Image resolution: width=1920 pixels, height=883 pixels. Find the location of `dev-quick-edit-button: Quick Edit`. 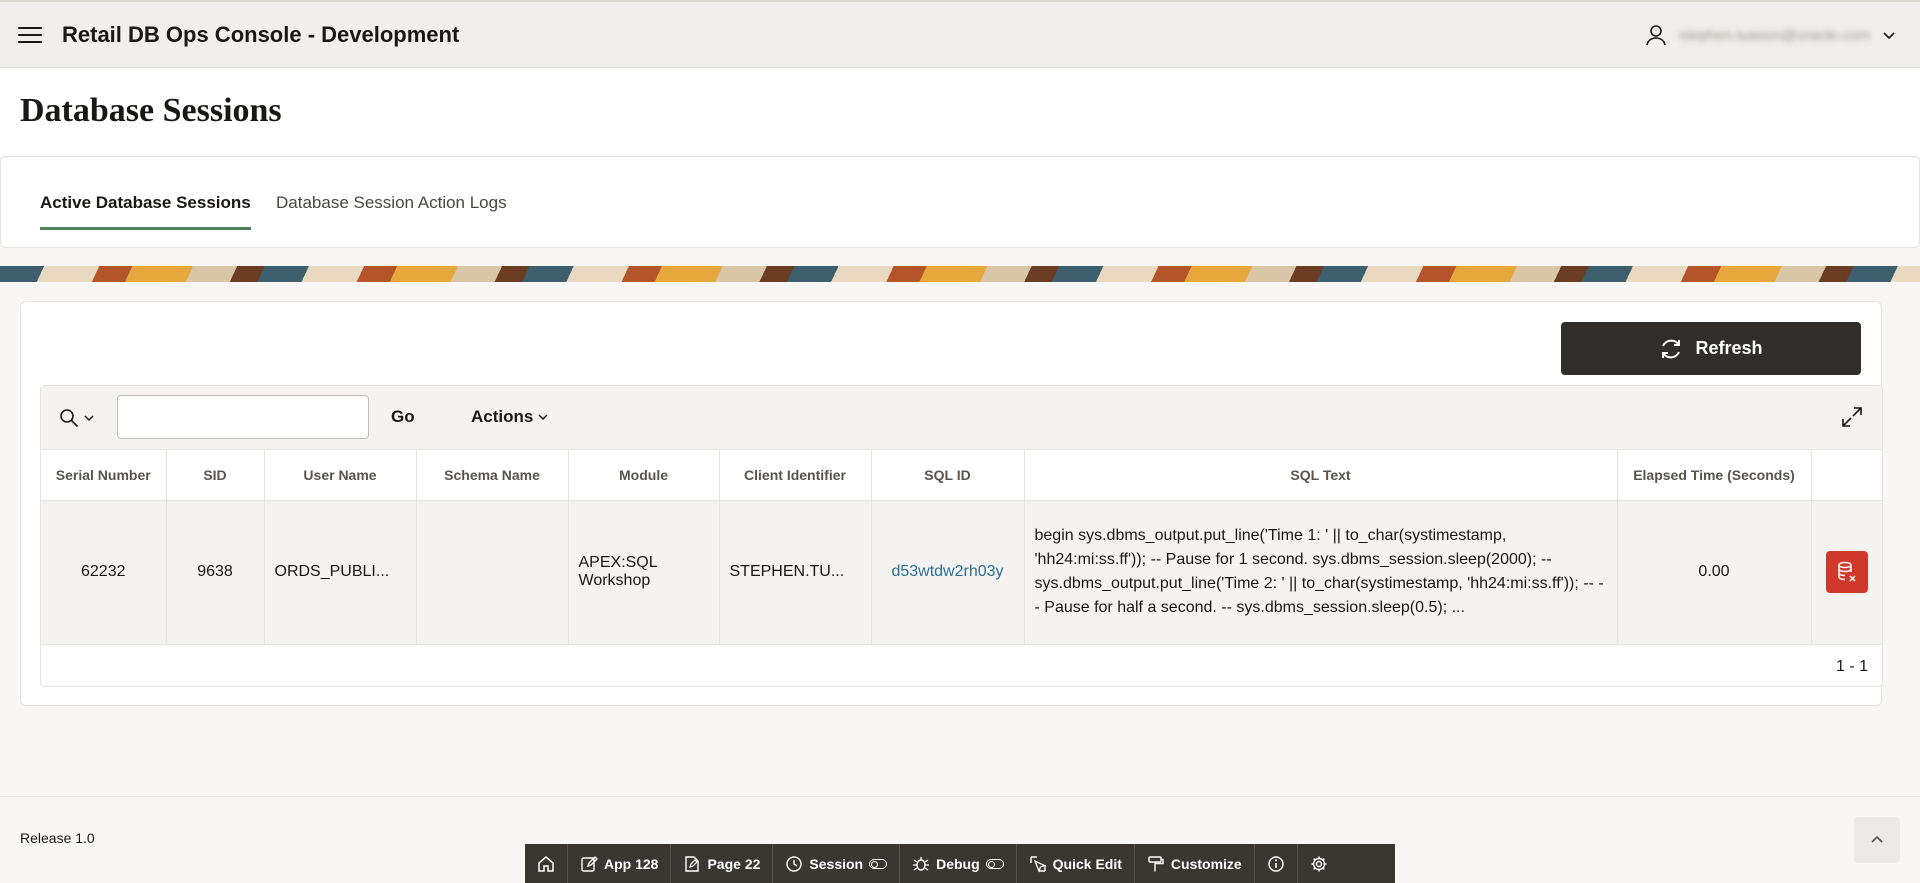

dev-quick-edit-button: Quick Edit is located at coordinates (1076, 863).